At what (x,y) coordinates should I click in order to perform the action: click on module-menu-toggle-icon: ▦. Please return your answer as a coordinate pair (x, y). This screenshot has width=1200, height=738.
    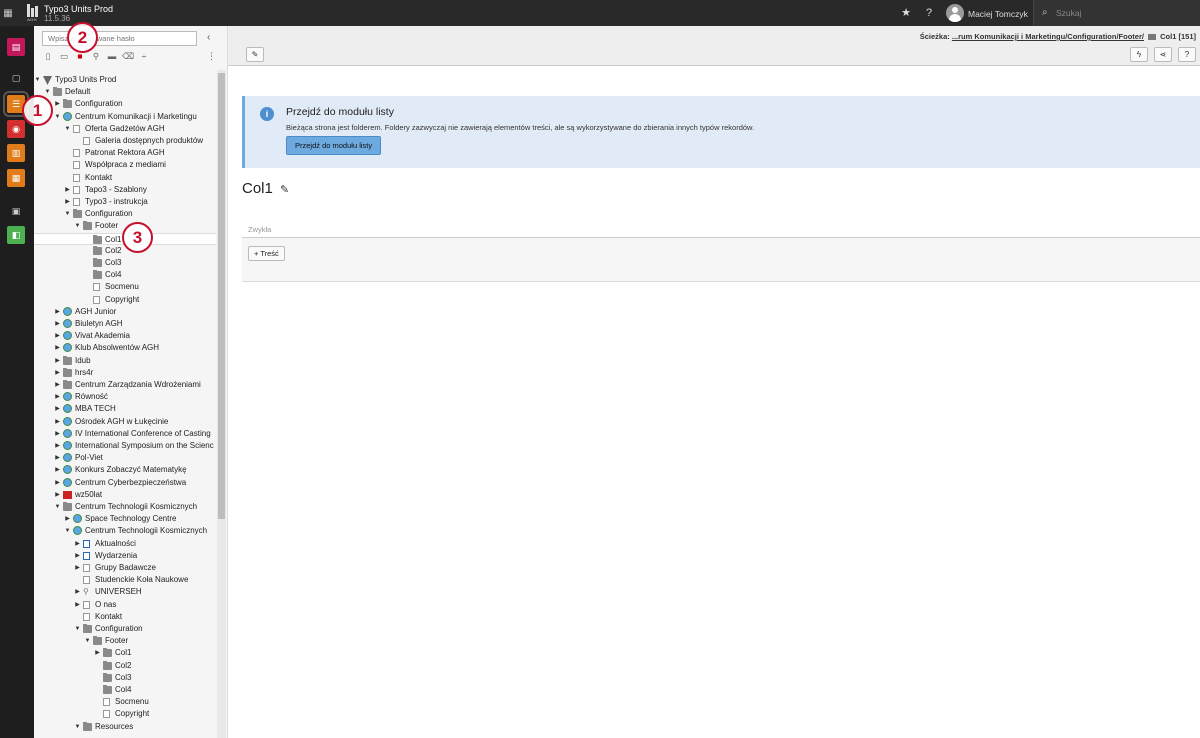
    Looking at the image, I should click on (8, 13).